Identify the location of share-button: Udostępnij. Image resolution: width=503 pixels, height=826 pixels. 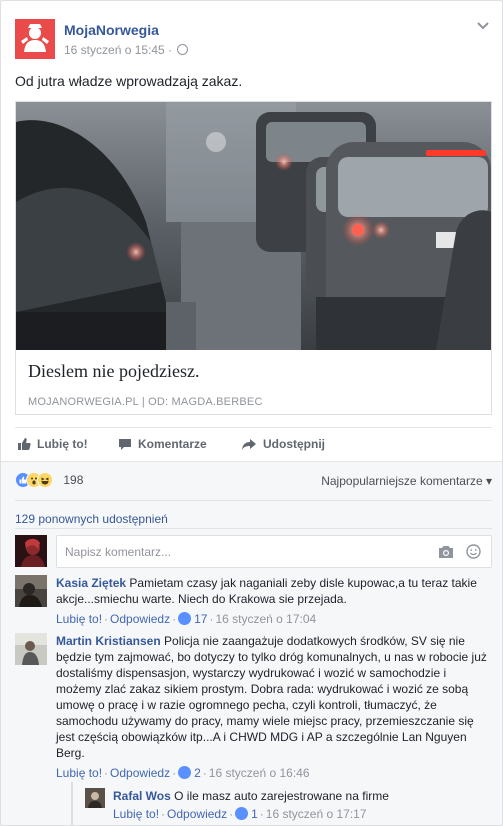
(283, 444).